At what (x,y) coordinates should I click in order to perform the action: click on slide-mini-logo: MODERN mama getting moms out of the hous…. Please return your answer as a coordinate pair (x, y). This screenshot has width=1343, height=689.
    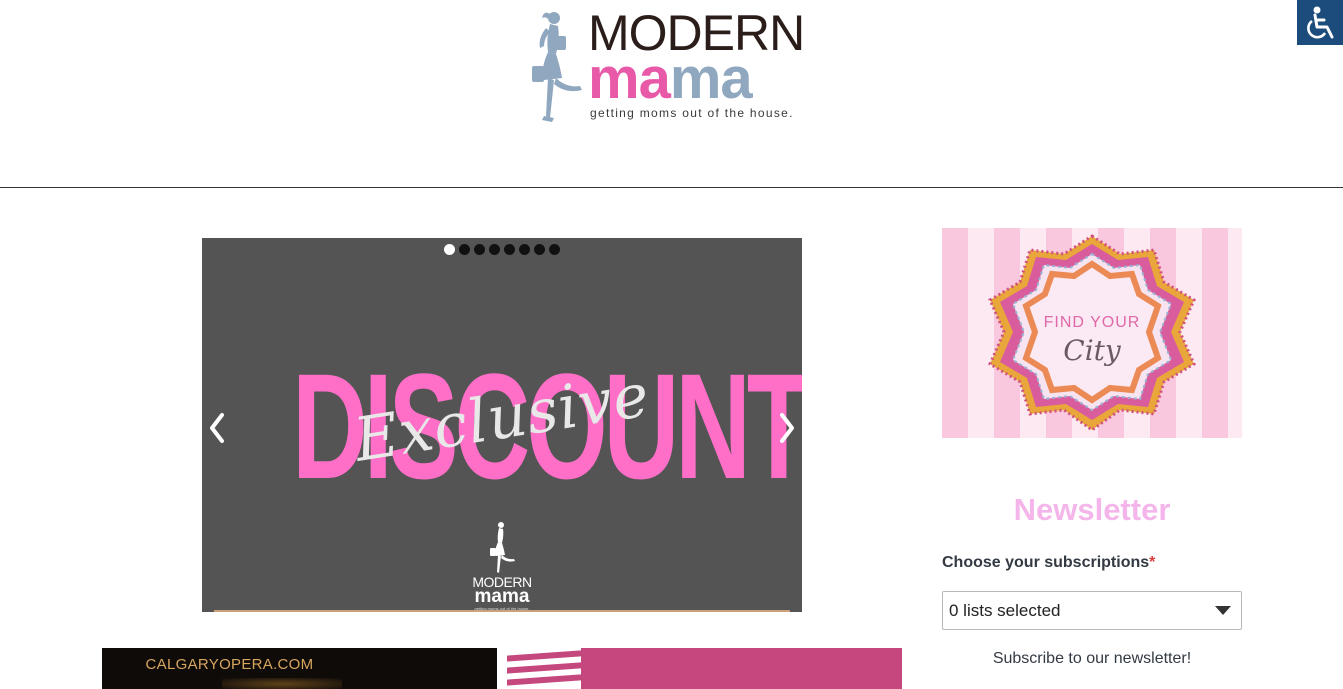
    Looking at the image, I should click on (502, 565).